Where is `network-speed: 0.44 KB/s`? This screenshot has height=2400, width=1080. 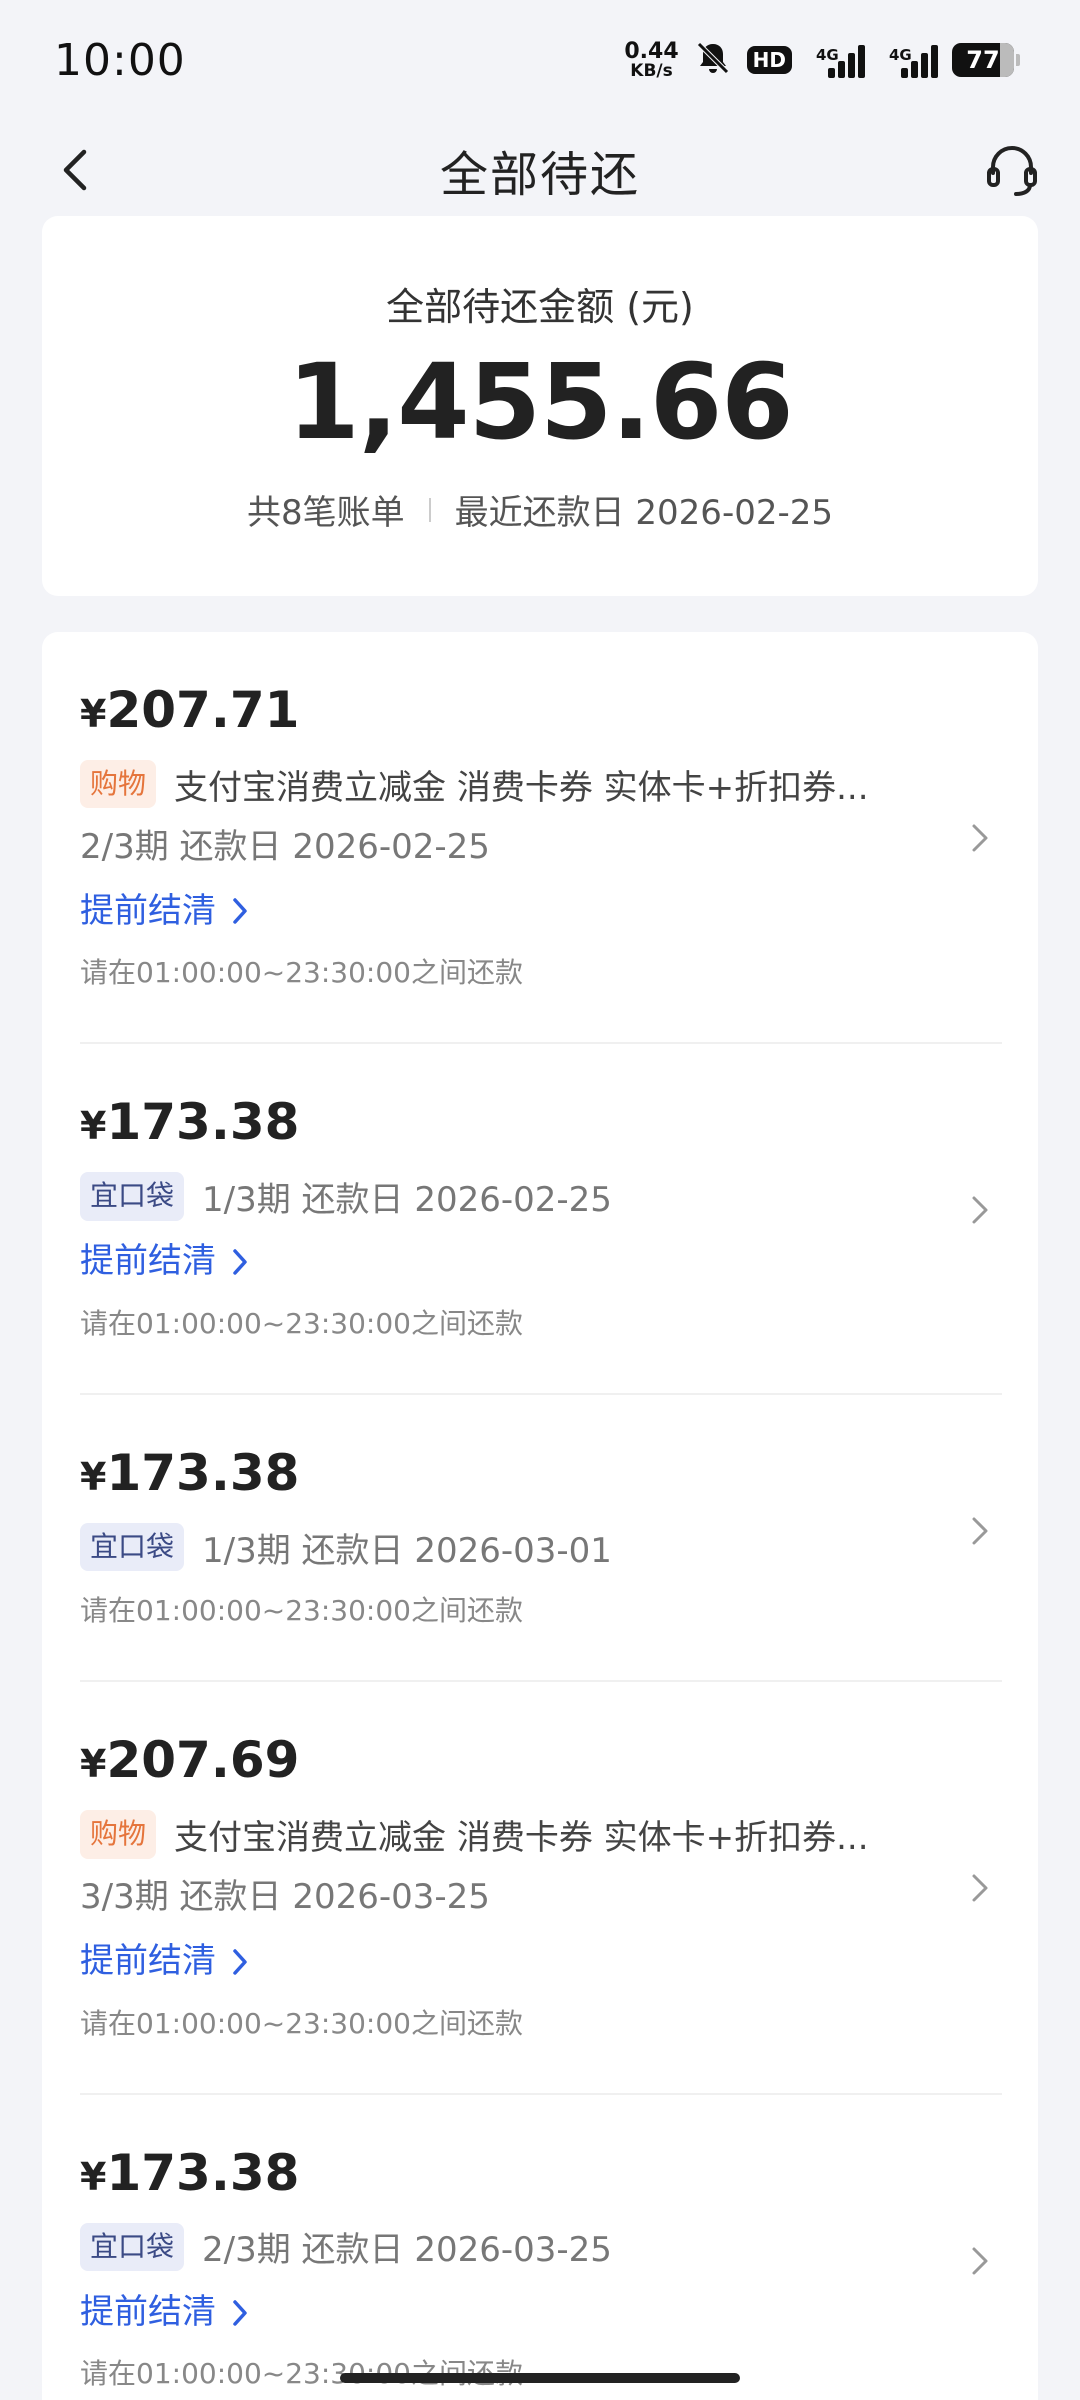
network-speed: 0.44 KB/s is located at coordinates (651, 59).